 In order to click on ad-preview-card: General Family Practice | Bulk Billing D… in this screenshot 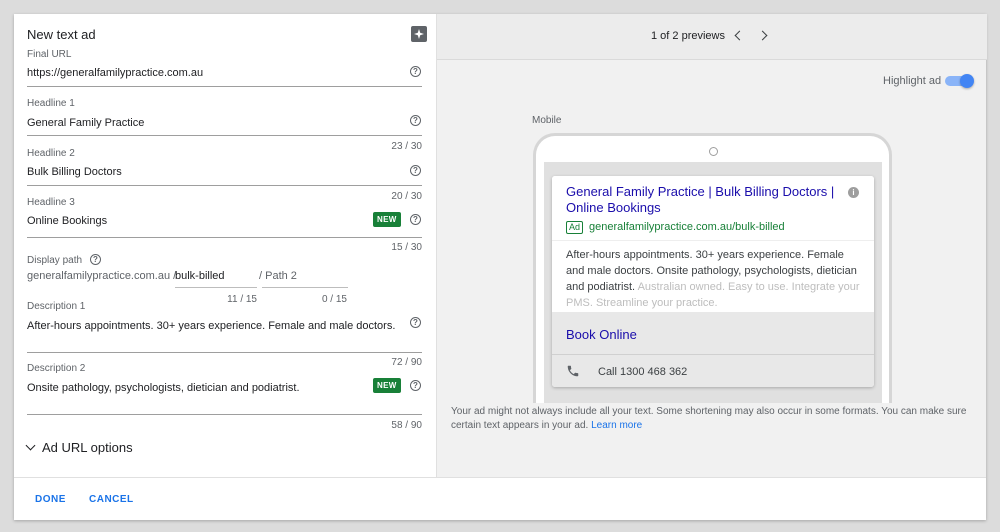, I will do `click(713, 281)`.